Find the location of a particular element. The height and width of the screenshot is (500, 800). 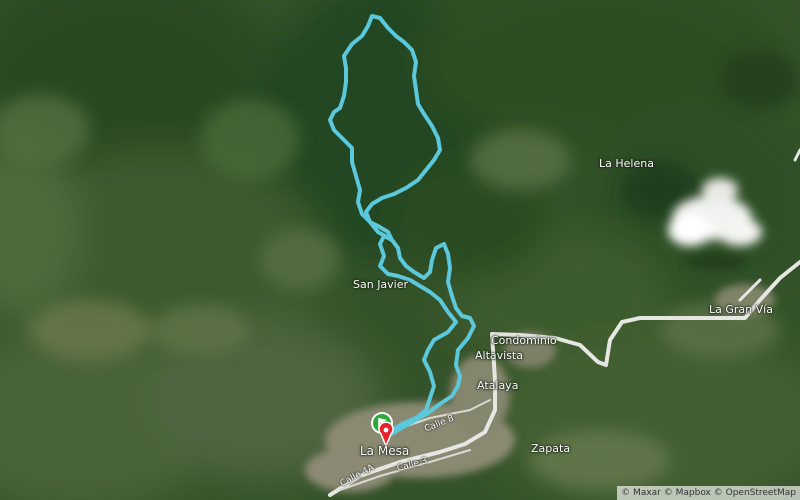

route-line-loop is located at coordinates (385, 128).